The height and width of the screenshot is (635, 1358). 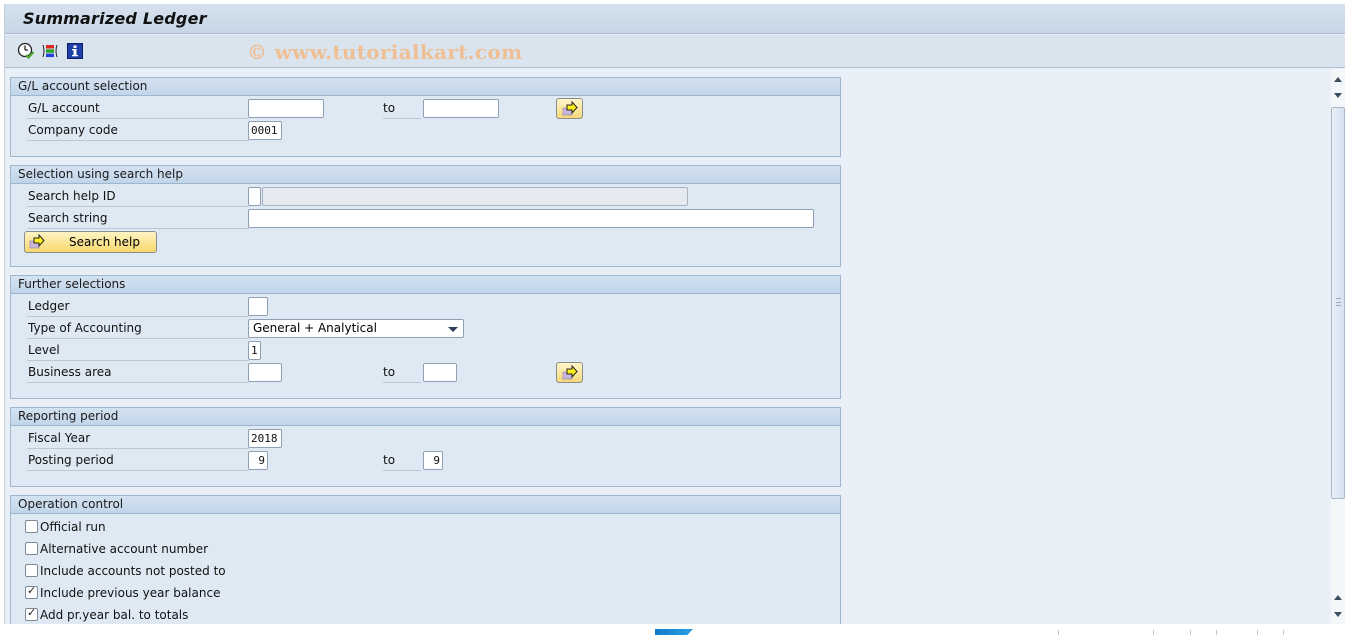 I want to click on chevron-down-icon, so click(x=453, y=329).